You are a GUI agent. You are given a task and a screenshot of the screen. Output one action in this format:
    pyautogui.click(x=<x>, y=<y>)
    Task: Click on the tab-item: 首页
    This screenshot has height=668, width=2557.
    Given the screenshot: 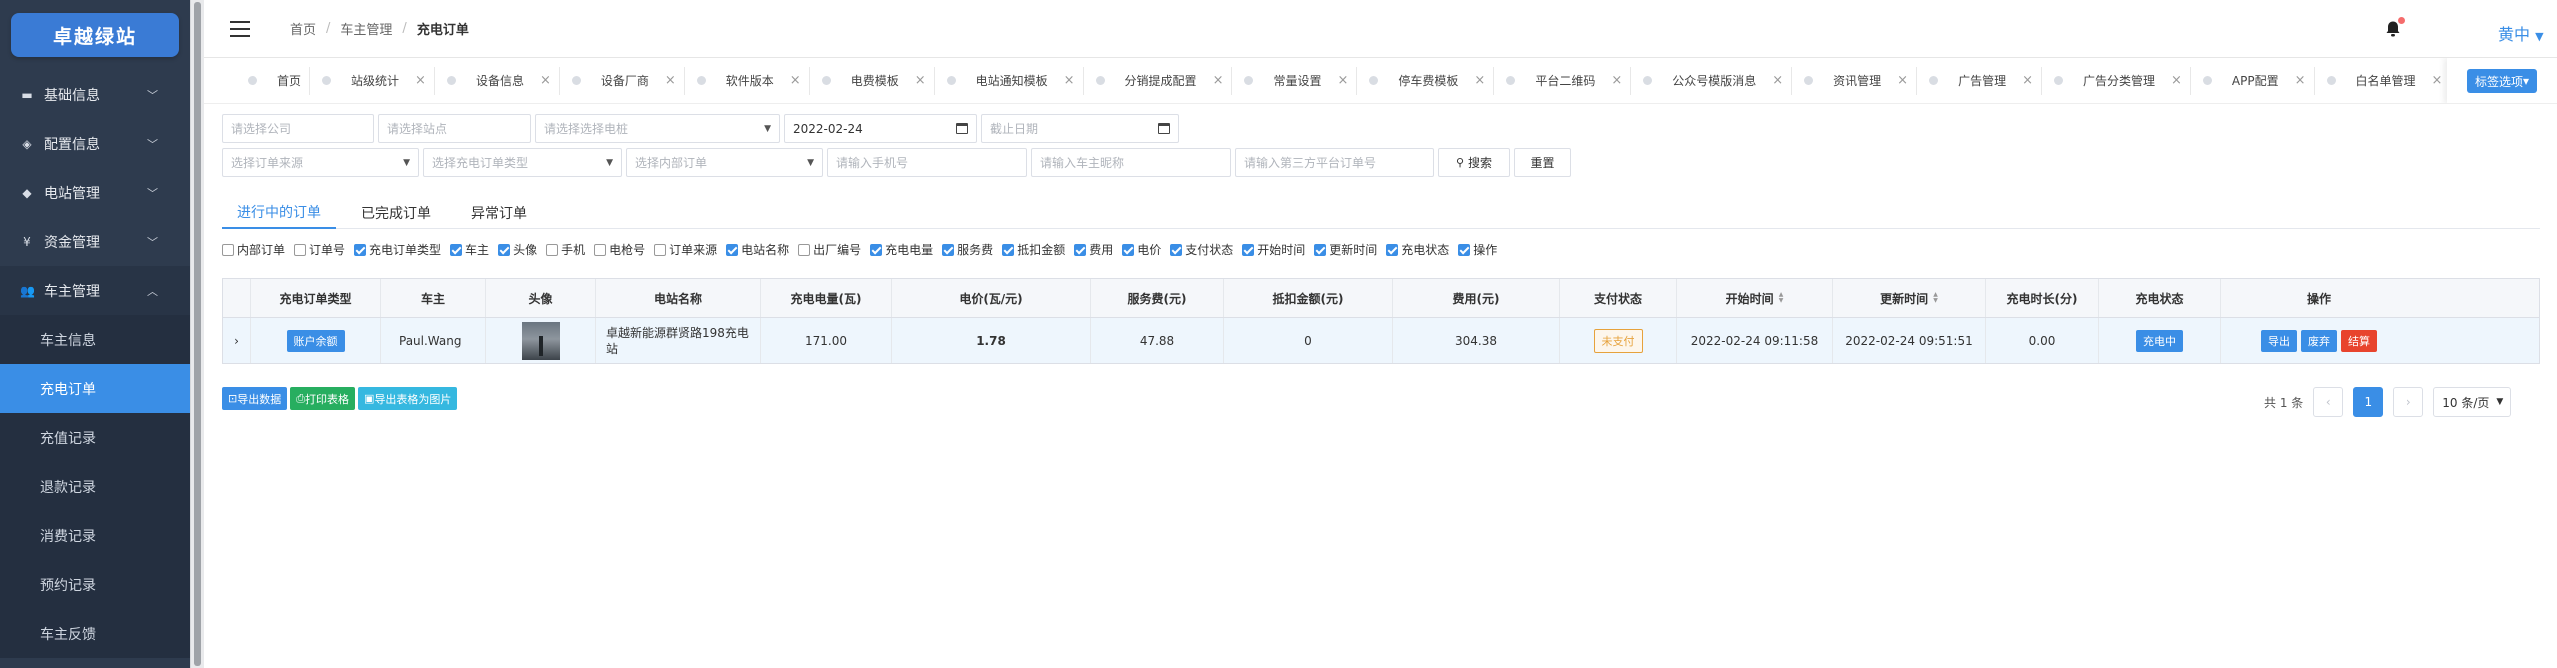 What is the action you would take?
    pyautogui.click(x=273, y=80)
    